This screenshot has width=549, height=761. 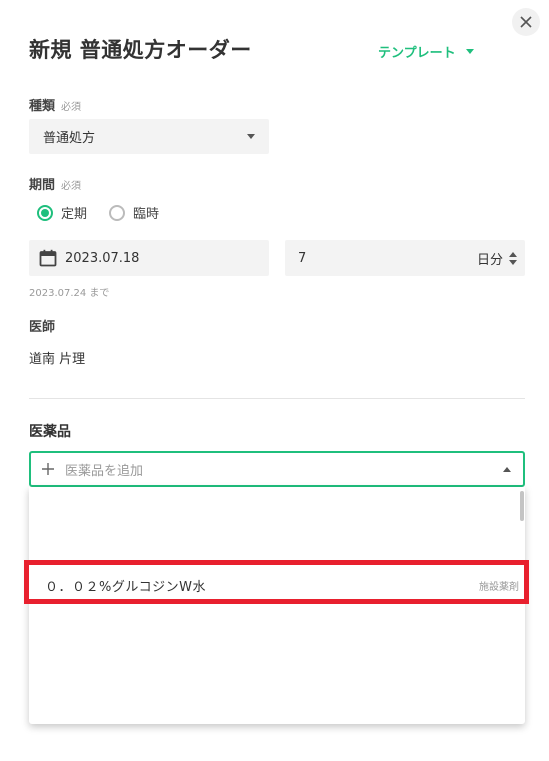 I want to click on type-select-value: 普通処方, so click(x=69, y=138).